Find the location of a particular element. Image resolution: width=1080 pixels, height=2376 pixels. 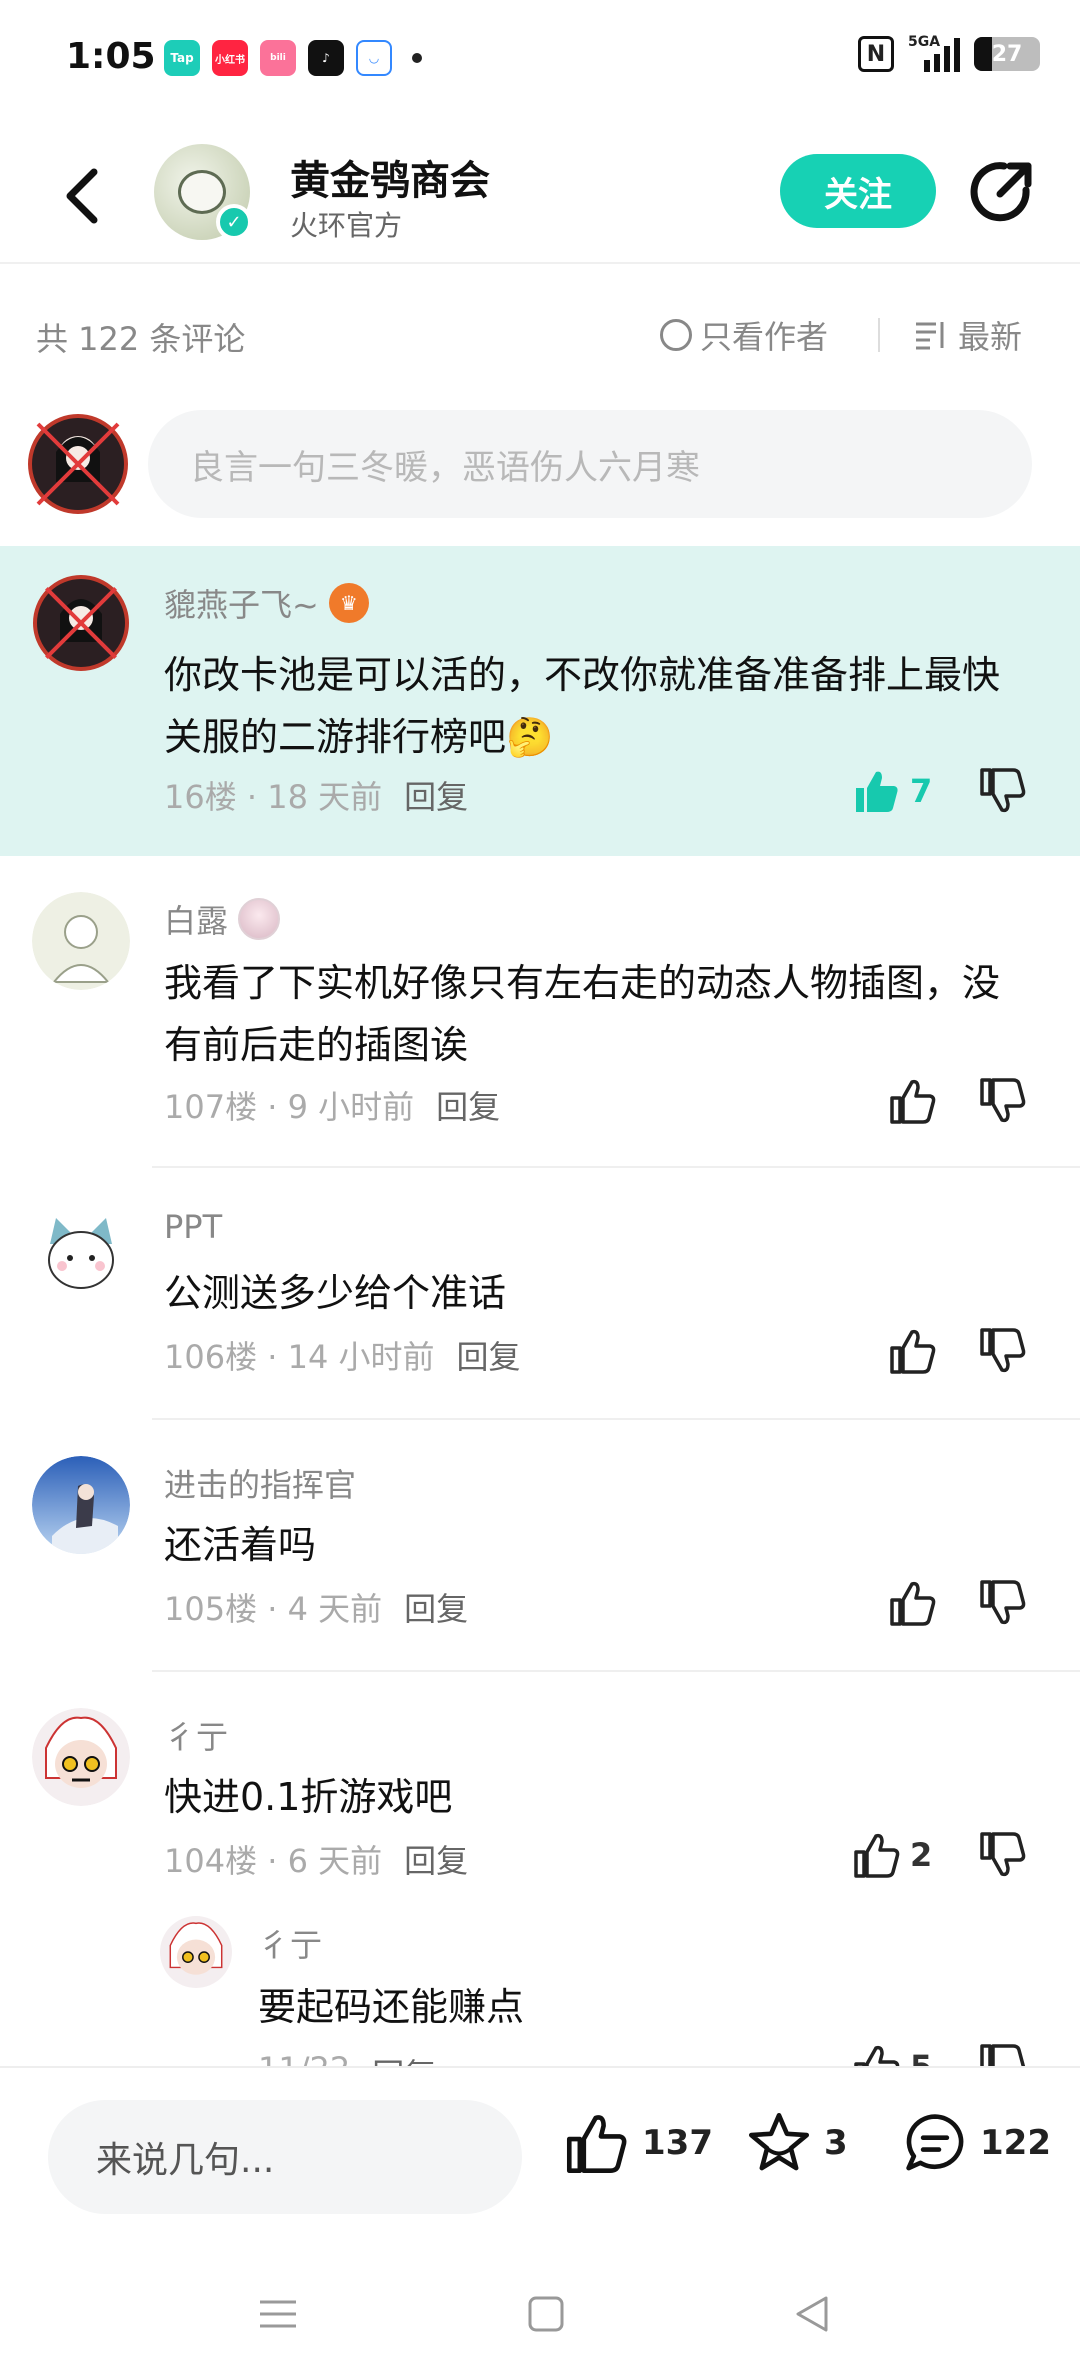

network-type: 5GA is located at coordinates (924, 42).